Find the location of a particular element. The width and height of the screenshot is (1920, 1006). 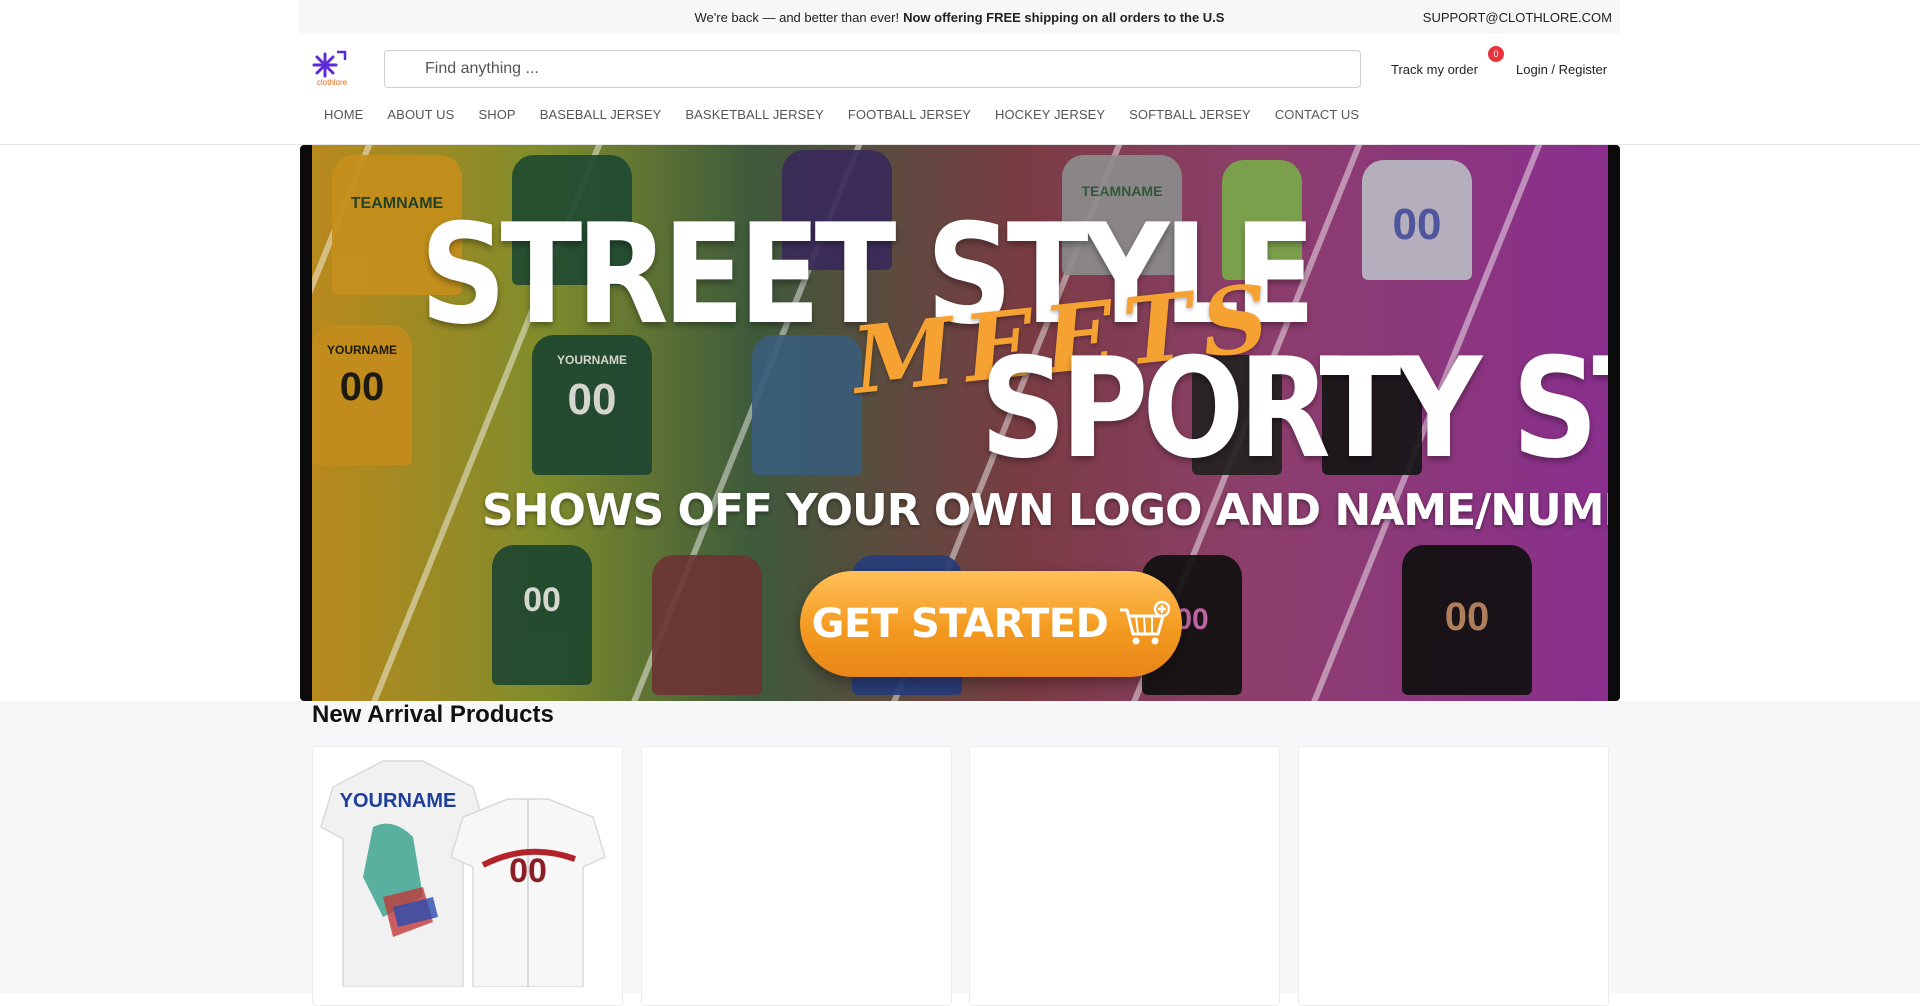

nav-item-softball-jersey: SOFTBALL JERSEY is located at coordinates (1190, 114).